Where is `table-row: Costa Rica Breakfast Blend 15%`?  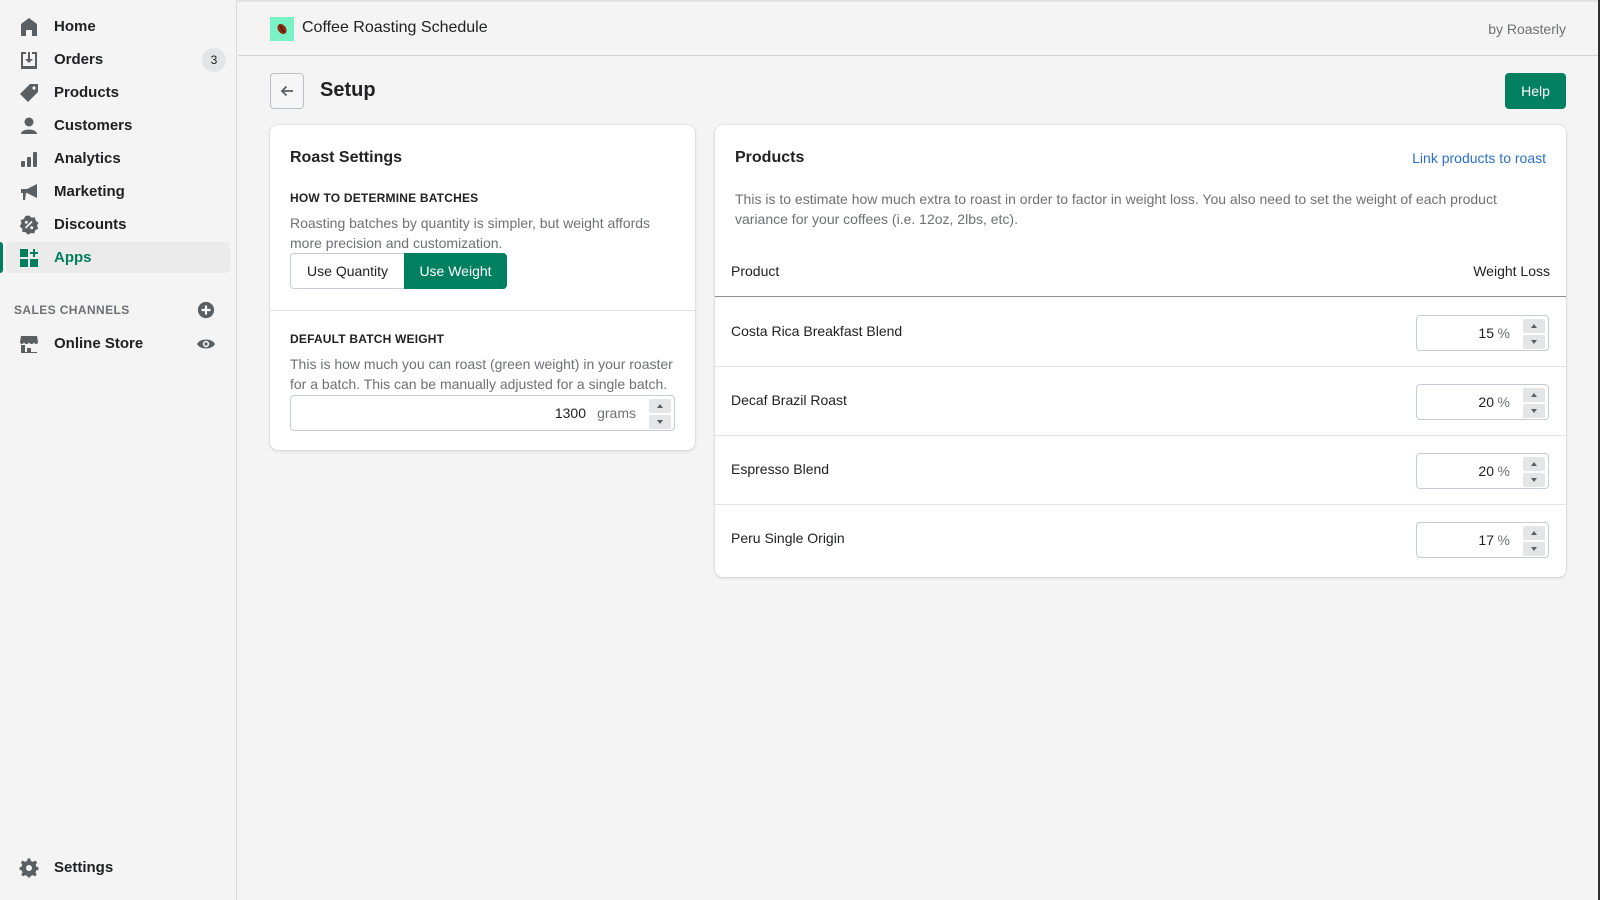
table-row: Costa Rica Breakfast Blend 15% is located at coordinates (1140, 332).